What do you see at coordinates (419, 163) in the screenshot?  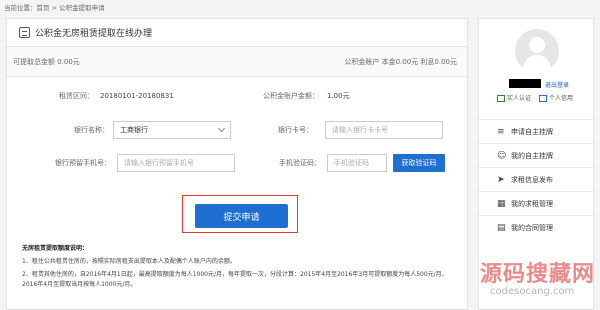 I see `get-code-button: 获取验证码` at bounding box center [419, 163].